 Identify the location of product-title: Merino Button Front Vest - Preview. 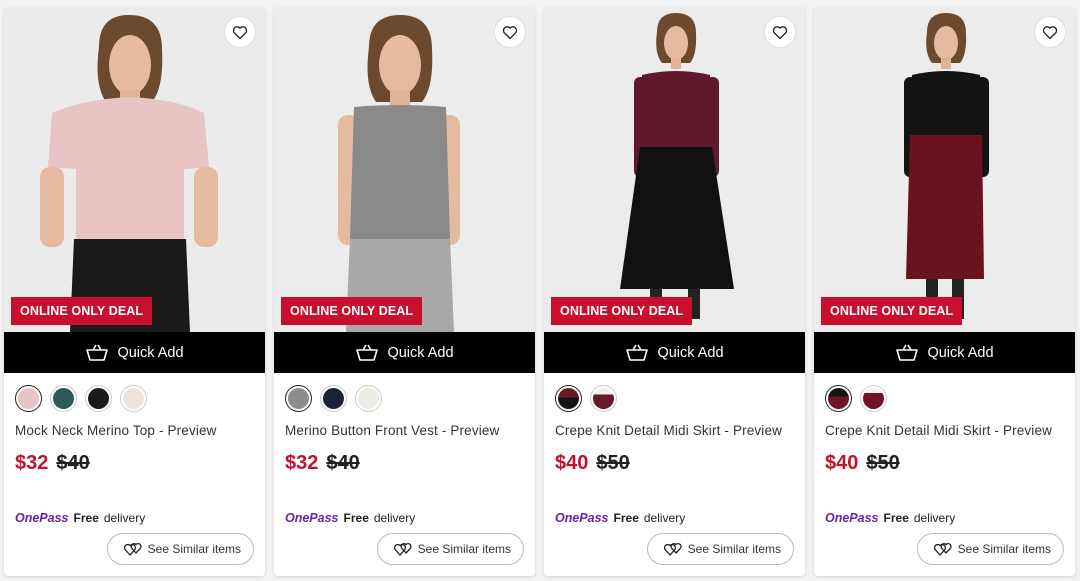
(404, 425).